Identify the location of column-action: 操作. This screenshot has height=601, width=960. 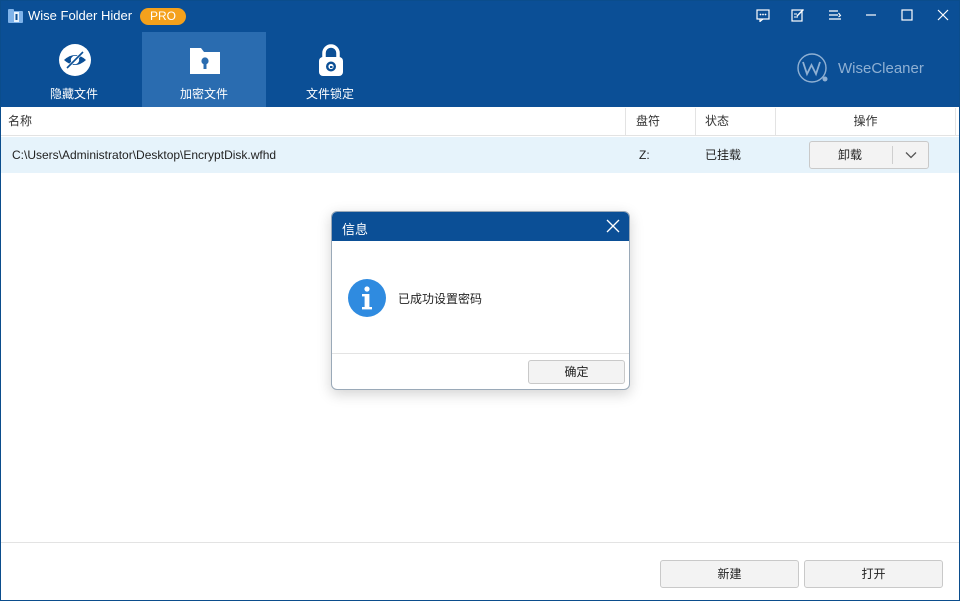
(866, 122).